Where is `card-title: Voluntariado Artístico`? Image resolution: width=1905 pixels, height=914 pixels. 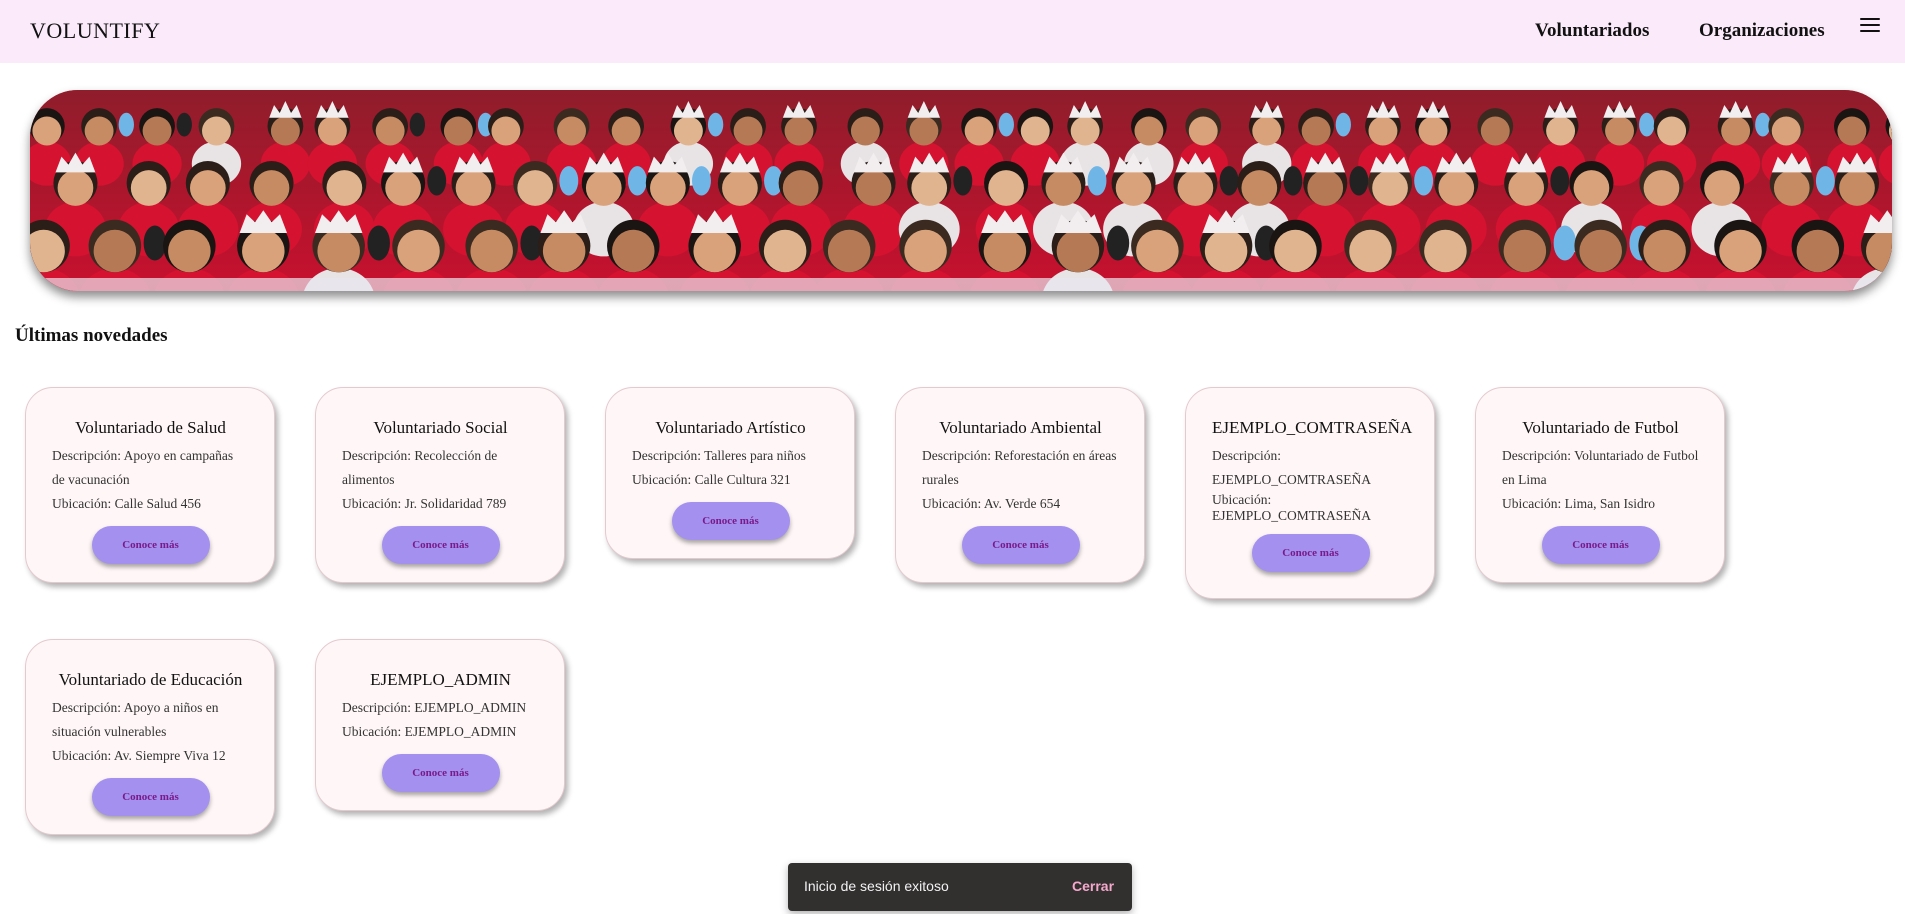
card-title: Voluntariado Artístico is located at coordinates (730, 427).